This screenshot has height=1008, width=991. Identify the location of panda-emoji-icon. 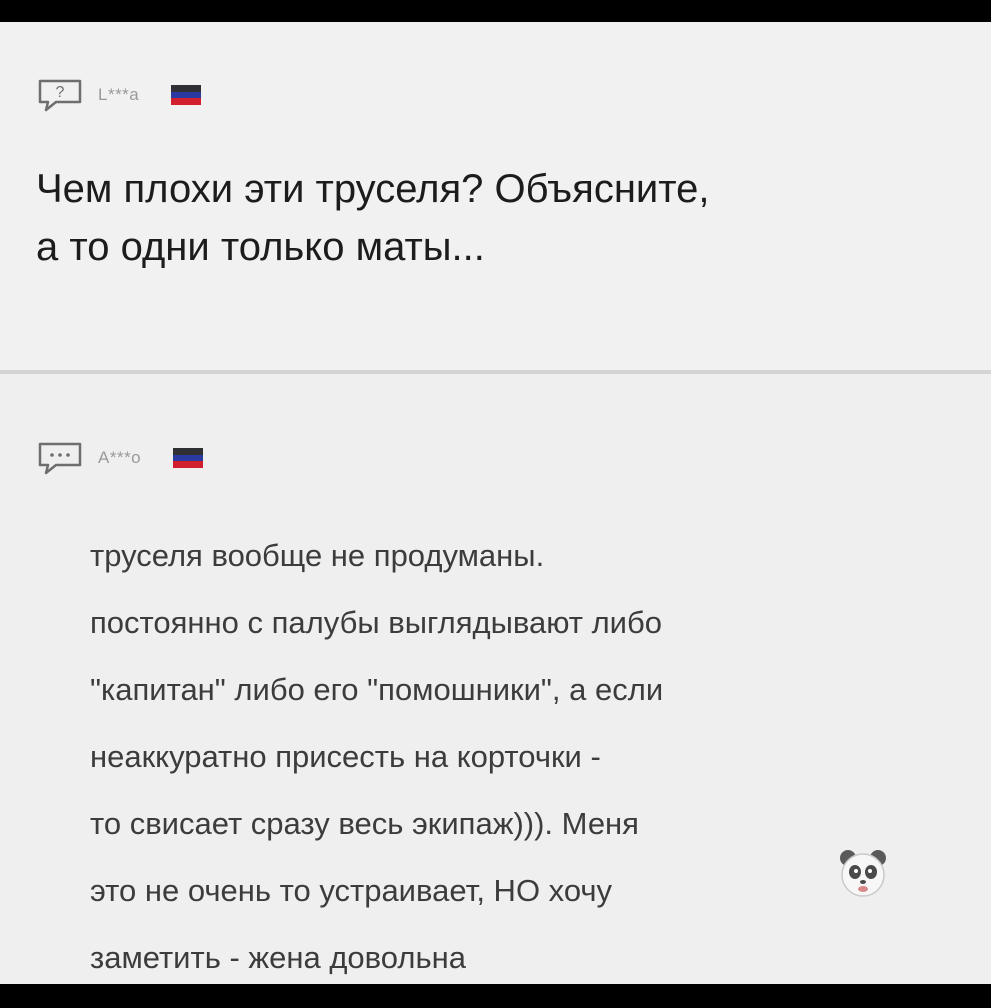
(863, 873).